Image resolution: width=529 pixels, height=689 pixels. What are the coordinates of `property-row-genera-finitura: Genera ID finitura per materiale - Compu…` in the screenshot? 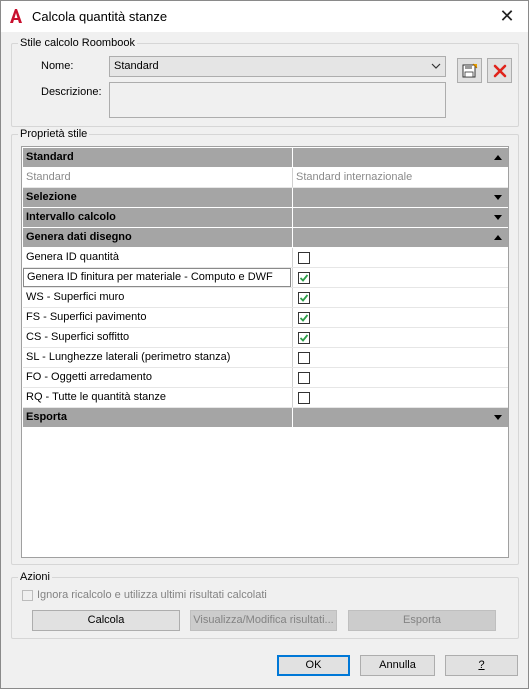 It's located at (265, 278).